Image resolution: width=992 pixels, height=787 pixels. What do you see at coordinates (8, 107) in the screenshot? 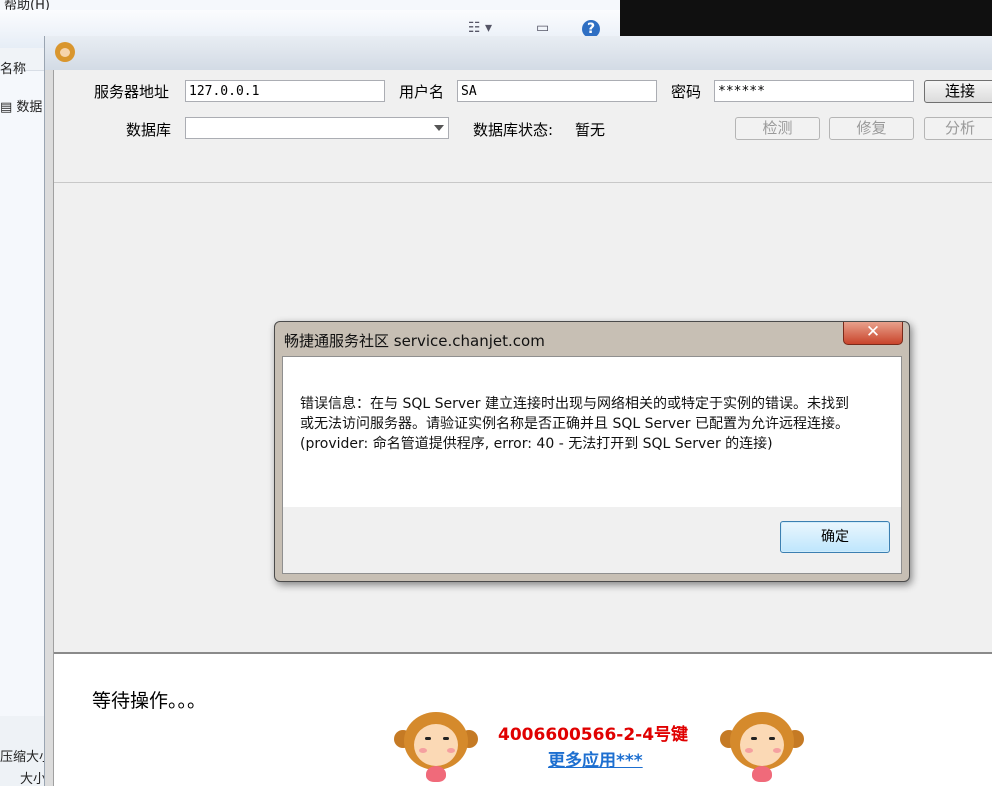
I see `file-icon: ▤` at bounding box center [8, 107].